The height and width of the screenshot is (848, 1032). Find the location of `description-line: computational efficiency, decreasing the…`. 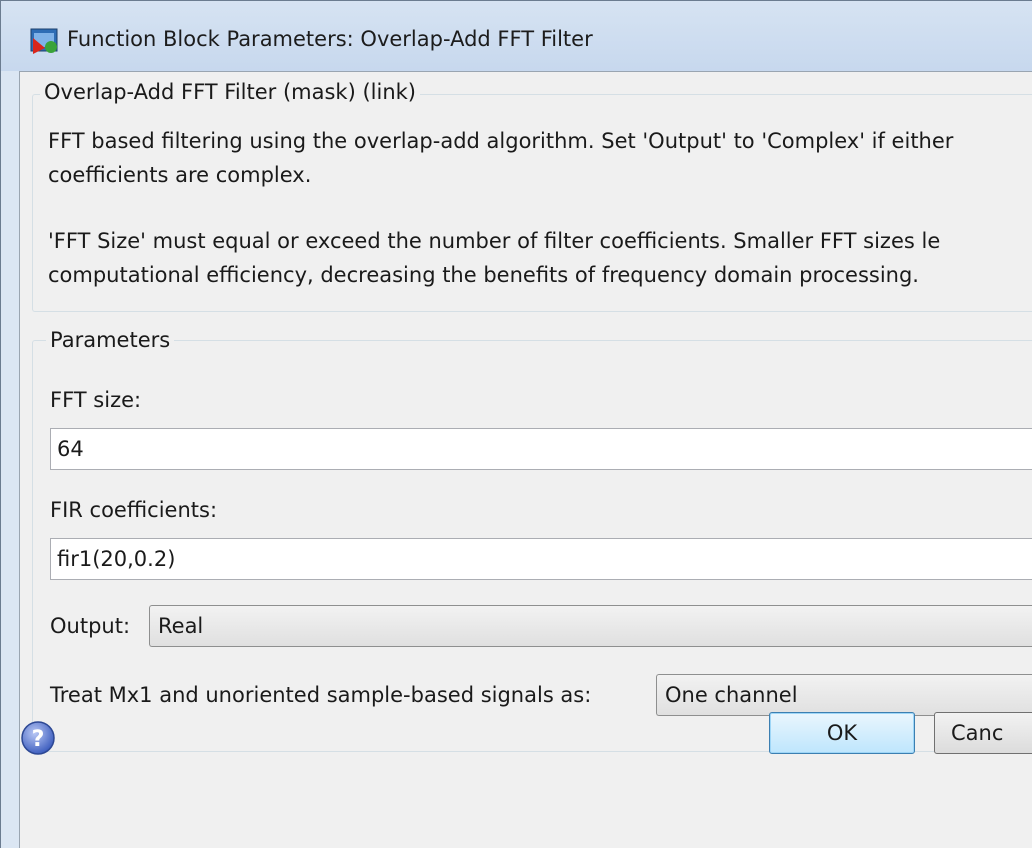

description-line: computational efficiency, decreasing the… is located at coordinates (483, 275).